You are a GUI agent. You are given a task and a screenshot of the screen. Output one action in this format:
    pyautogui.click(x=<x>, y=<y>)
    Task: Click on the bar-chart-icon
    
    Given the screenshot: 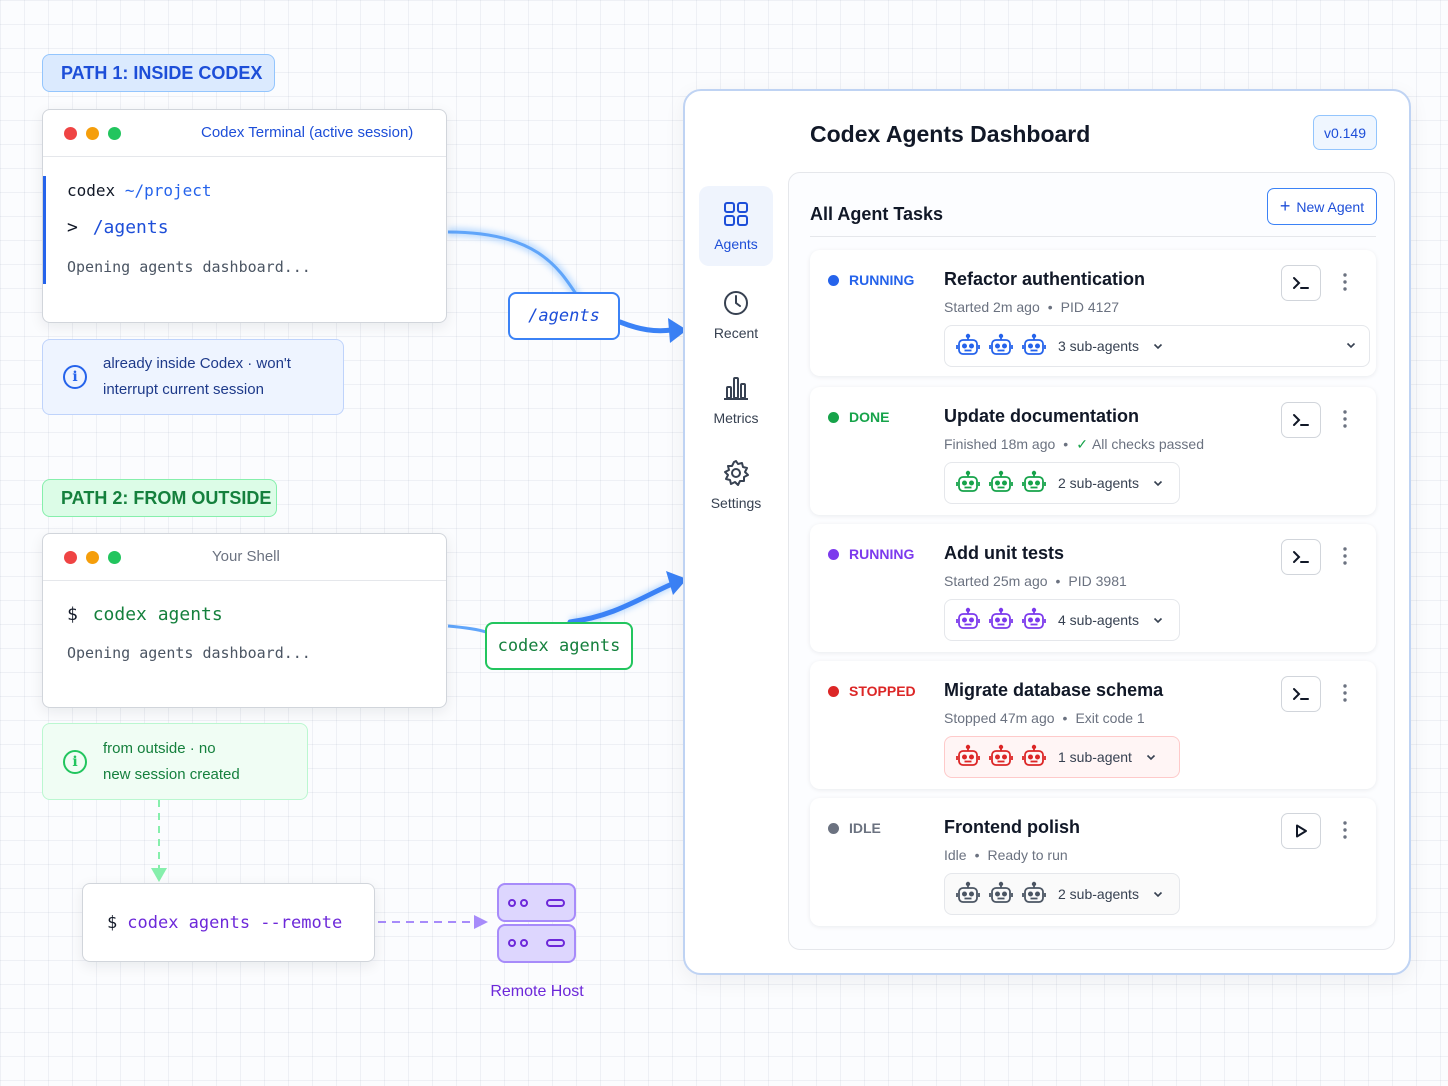 What is the action you would take?
    pyautogui.click(x=736, y=388)
    